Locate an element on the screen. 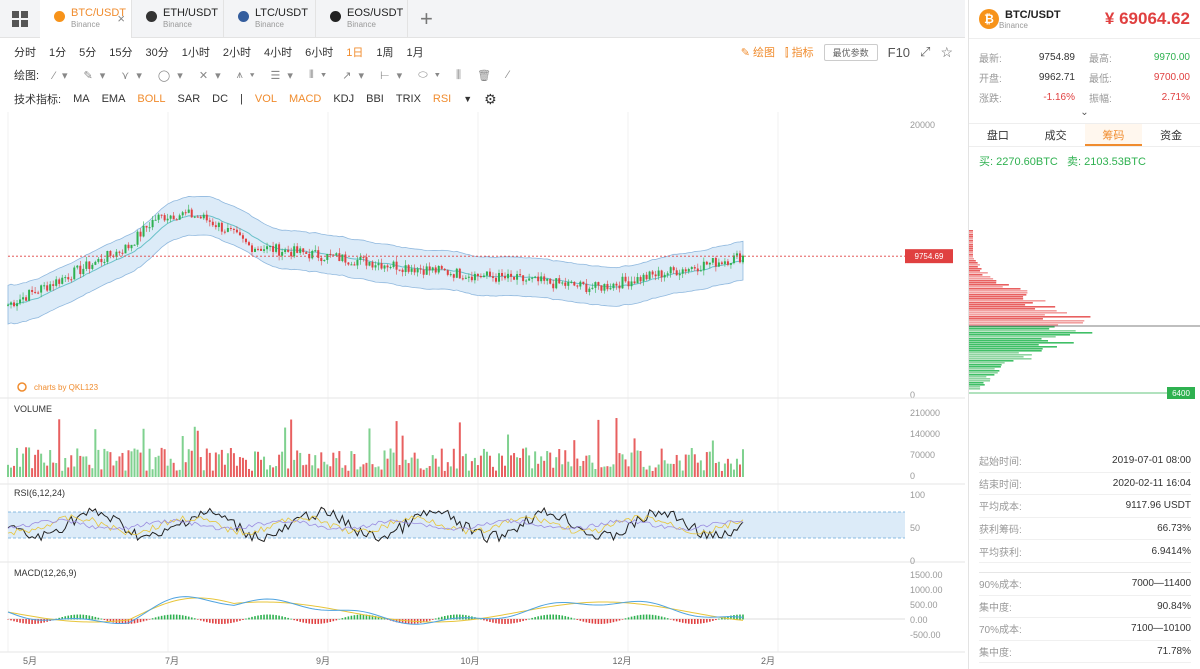  stat-row: 涨跌: -1.16% 振幅: 2.71% is located at coordinates (1084, 97).